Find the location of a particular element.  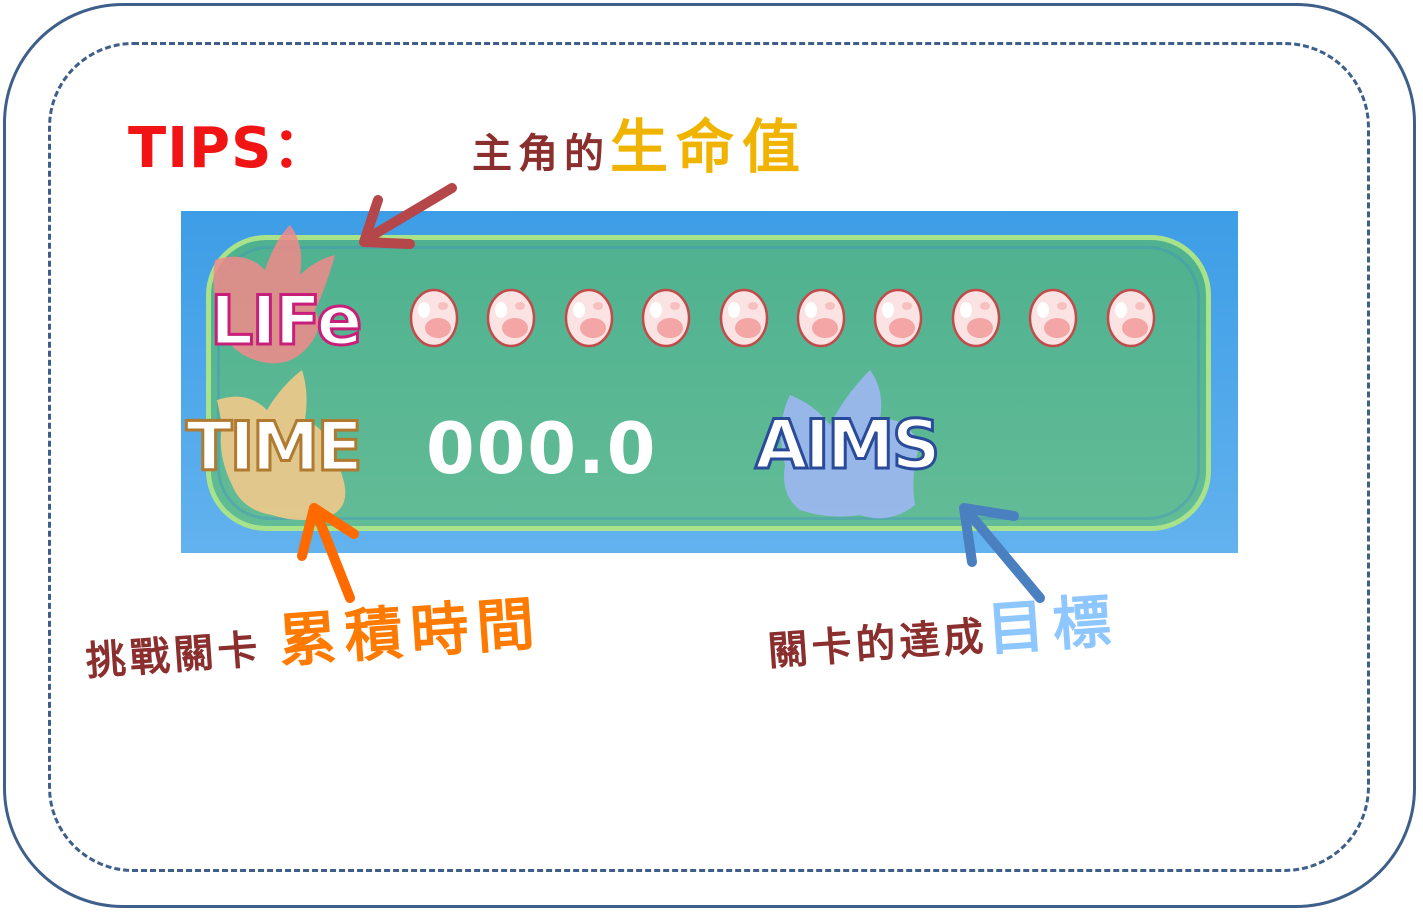

life-arrow-icon is located at coordinates (408, 216).